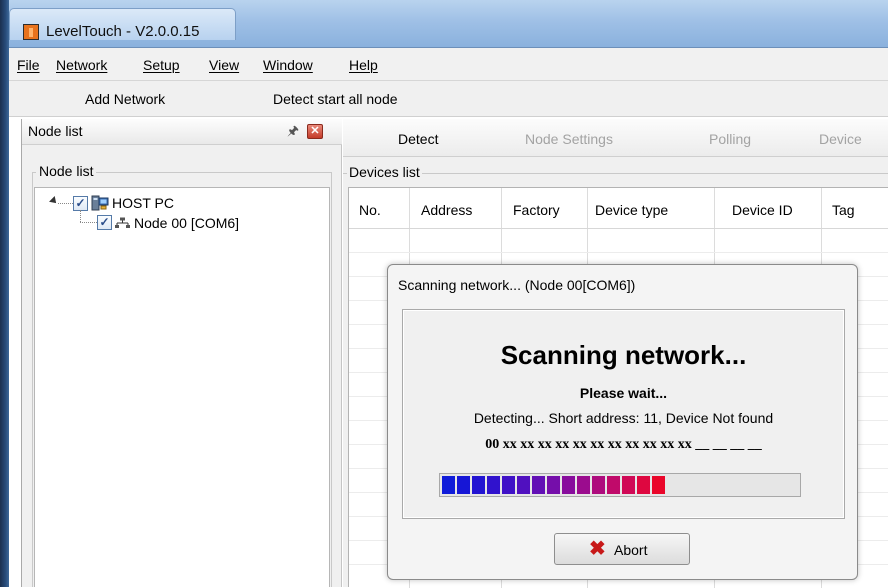 Image resolution: width=888 pixels, height=588 pixels. I want to click on add-network-button: Add Network, so click(125, 99).